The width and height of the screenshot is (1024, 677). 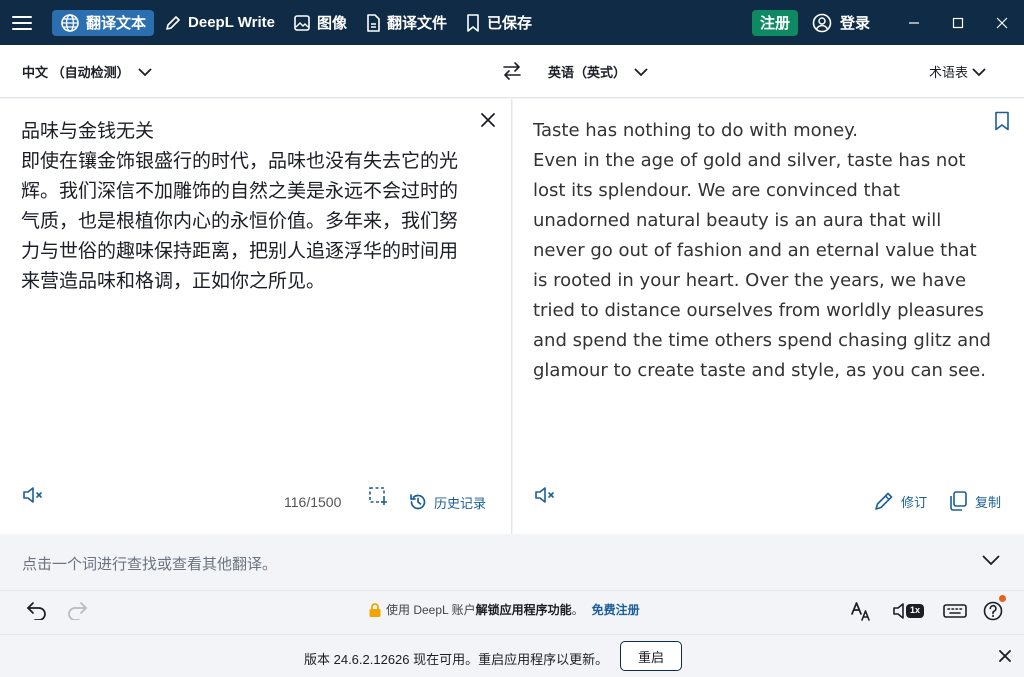 What do you see at coordinates (616, 609) in the screenshot?
I see `free-signup-link: 免费注册` at bounding box center [616, 609].